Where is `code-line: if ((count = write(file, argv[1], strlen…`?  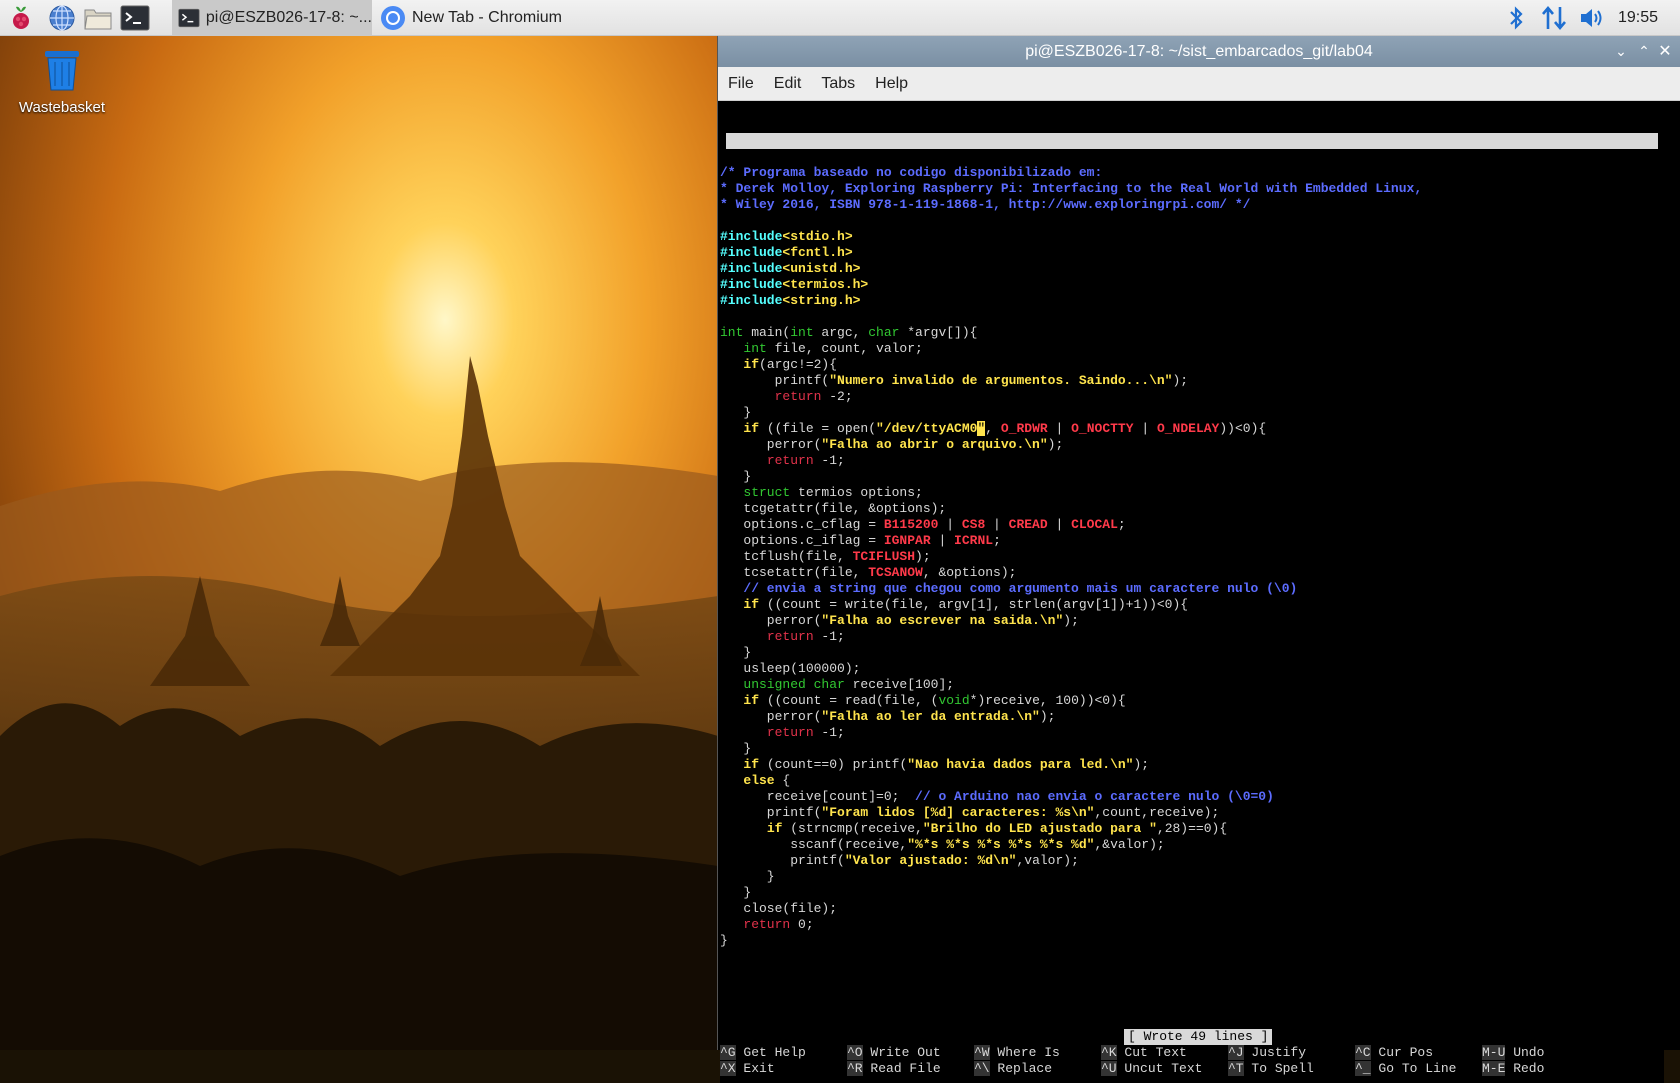
code-line: if ((count = write(file, argv[1], strlen… is located at coordinates (1071, 605).